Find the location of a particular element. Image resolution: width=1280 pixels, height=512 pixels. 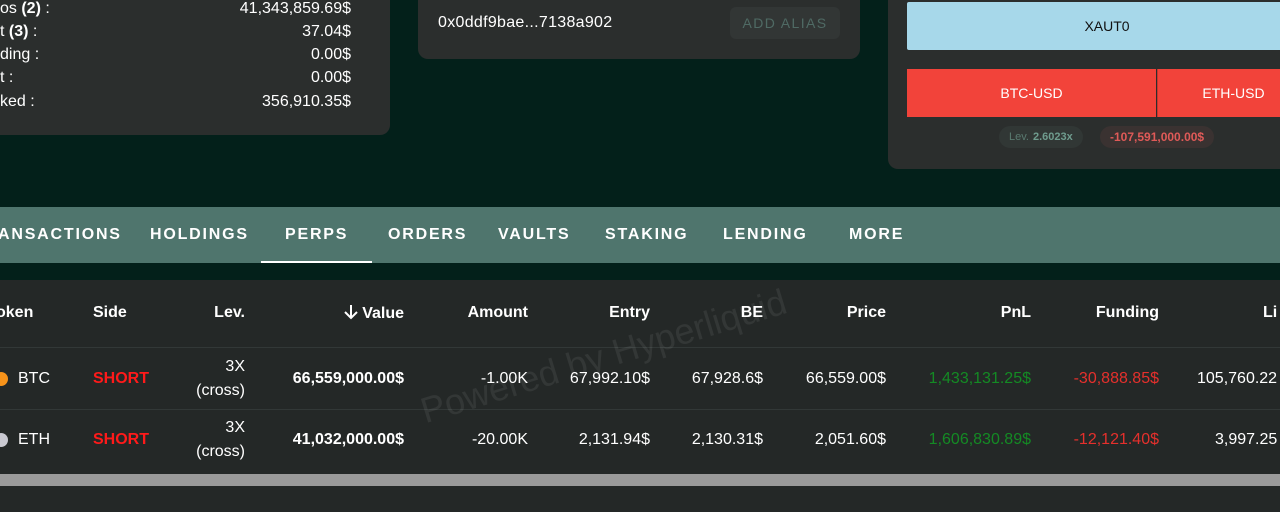

wallet-address-panel: 0x0ddf9bae...7138a902 ADD ALIAS is located at coordinates (639, 29).